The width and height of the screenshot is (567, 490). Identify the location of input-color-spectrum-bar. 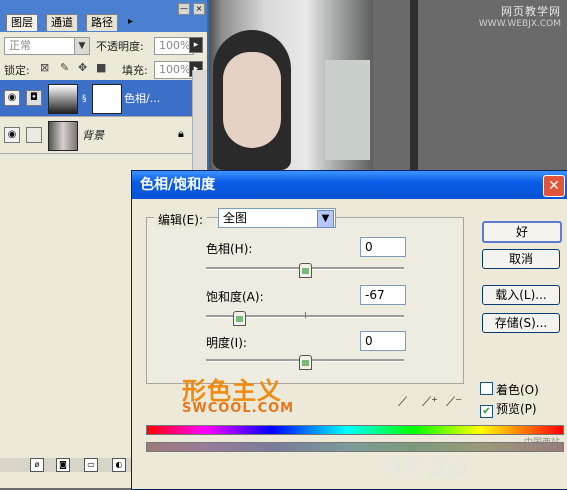
(355, 430).